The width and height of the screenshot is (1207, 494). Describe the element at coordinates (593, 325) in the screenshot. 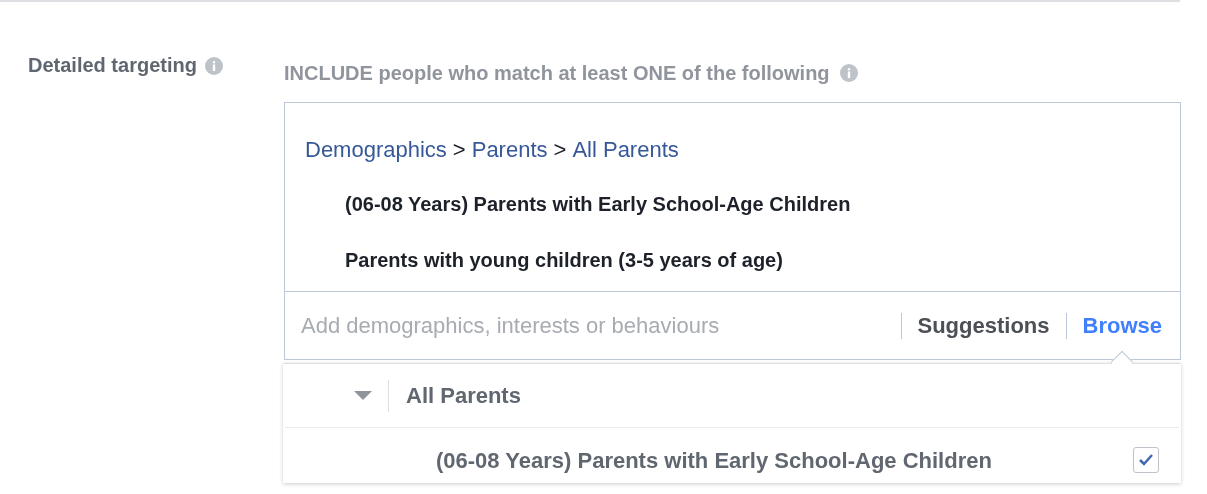

I see `search-field: Add demographics, interests or behaviours` at that location.